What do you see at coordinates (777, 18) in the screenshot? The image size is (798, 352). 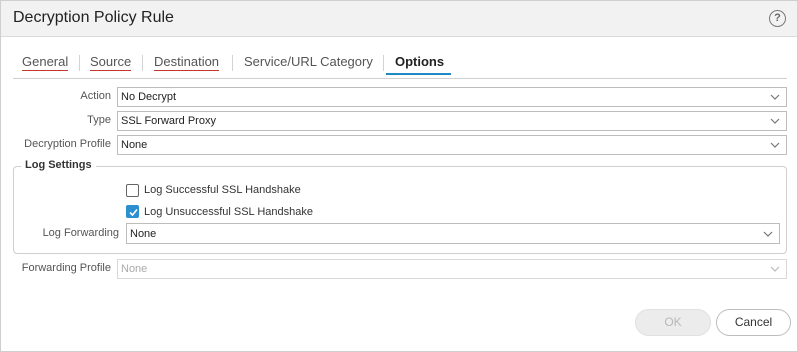 I see `help-icon: ?` at bounding box center [777, 18].